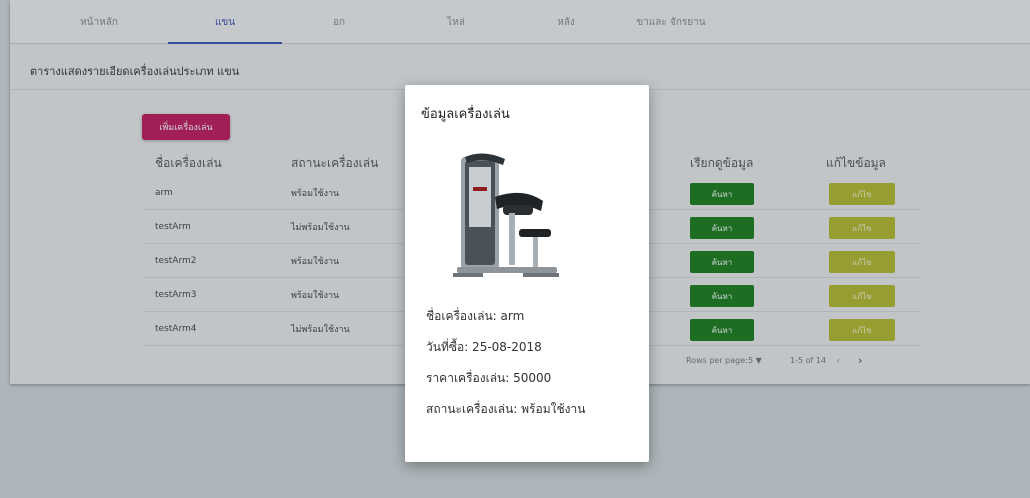 Image resolution: width=1030 pixels, height=498 pixels. What do you see at coordinates (506, 215) in the screenshot?
I see `arm-curl-machine-image` at bounding box center [506, 215].